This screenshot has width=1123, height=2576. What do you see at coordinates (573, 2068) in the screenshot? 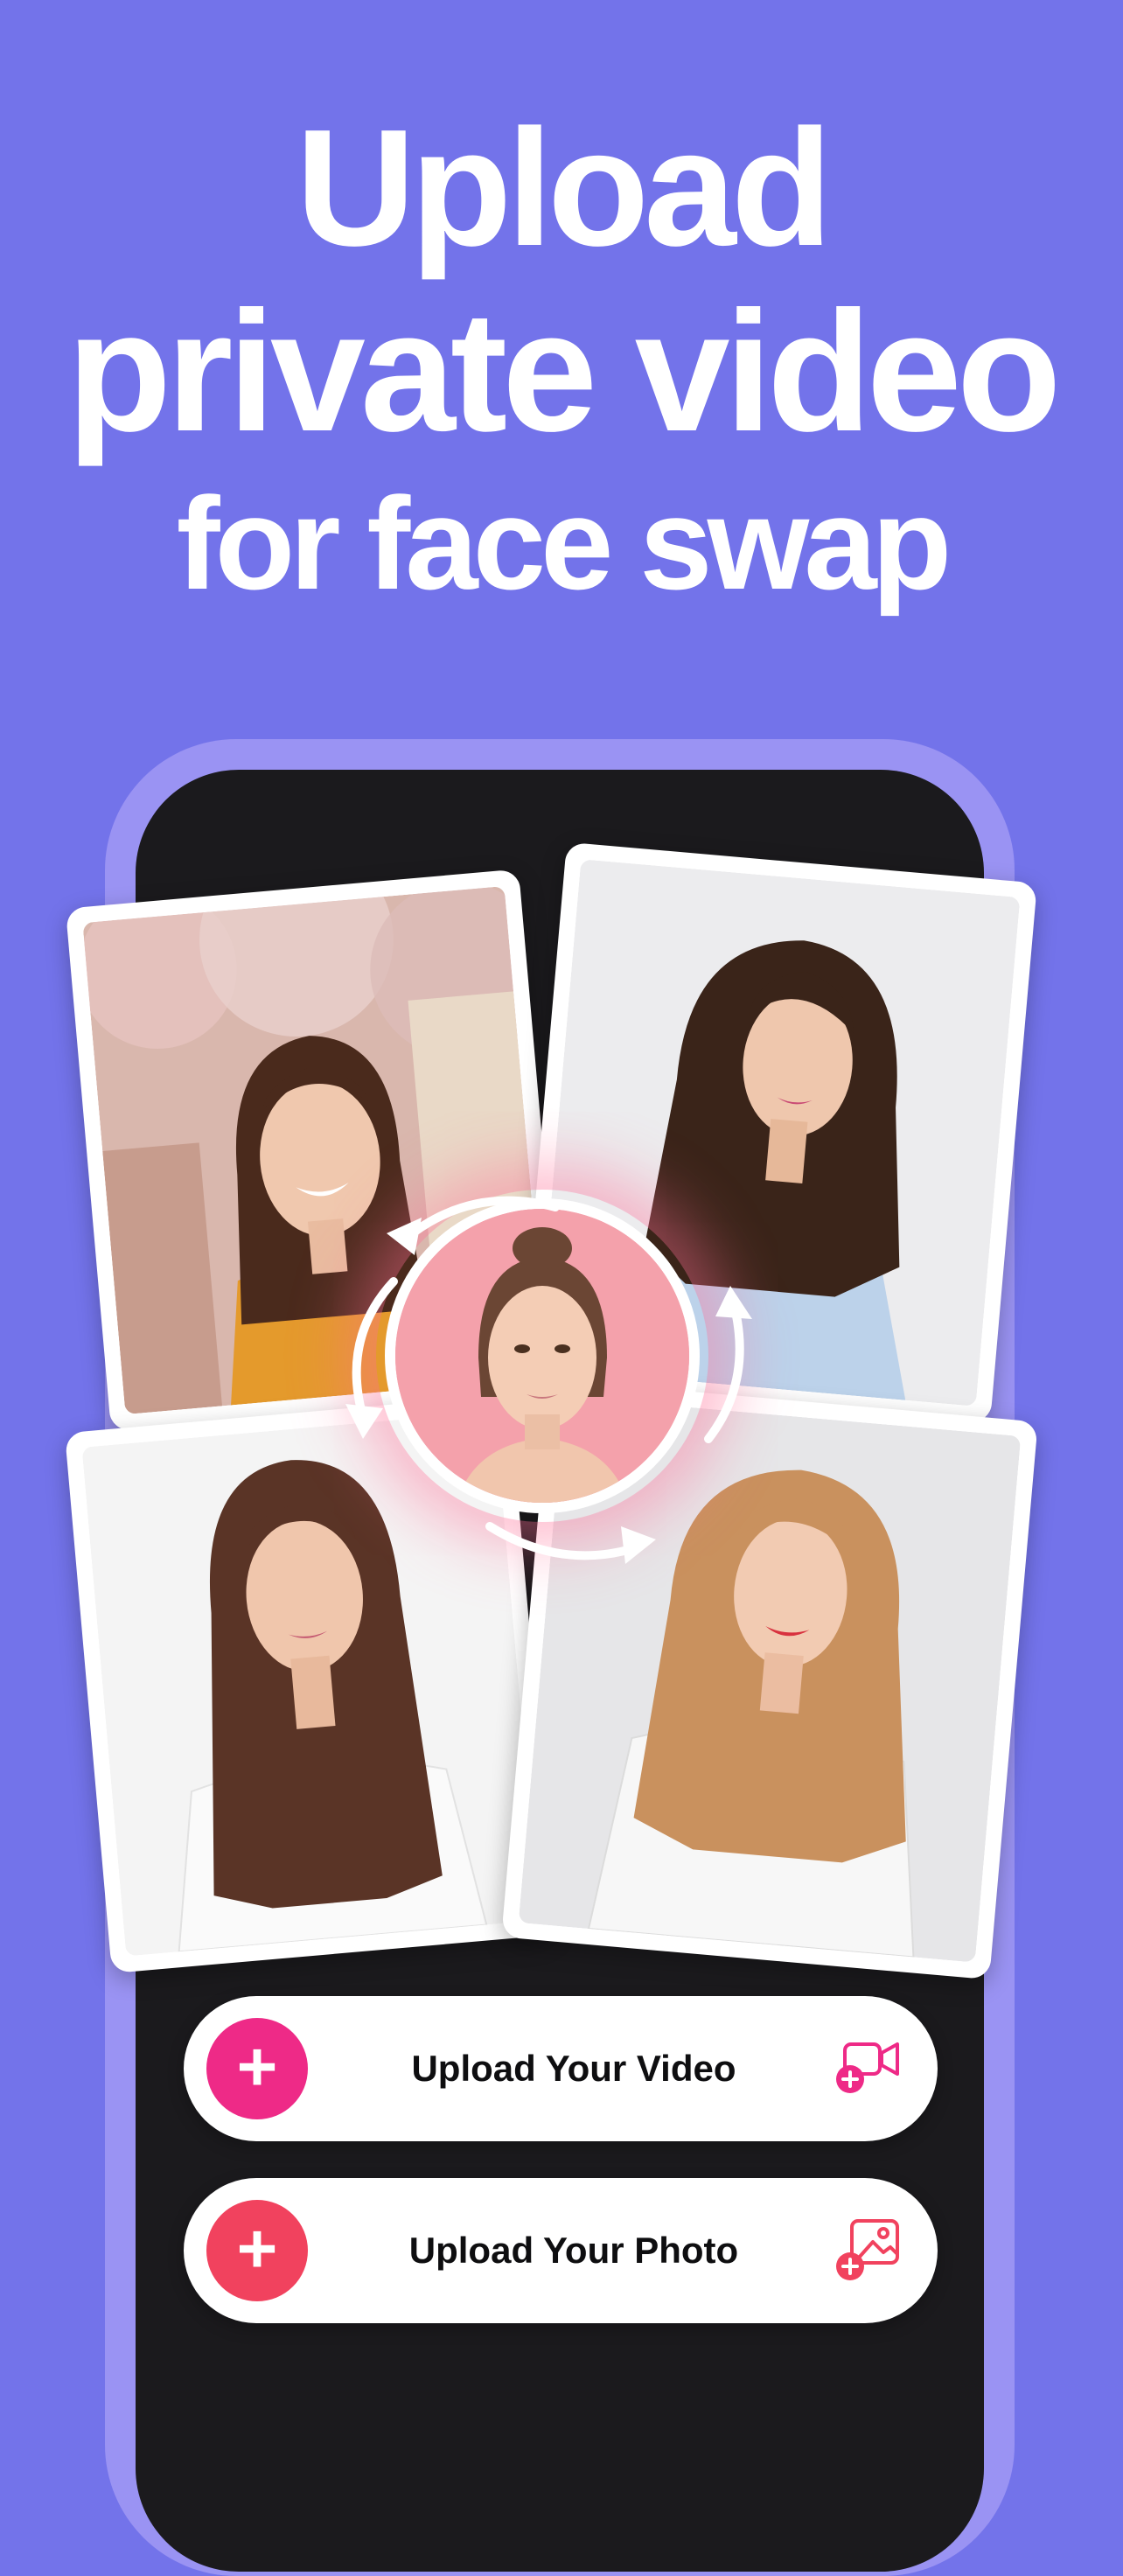
I see `upload-video-label: Upload Your Video` at bounding box center [573, 2068].